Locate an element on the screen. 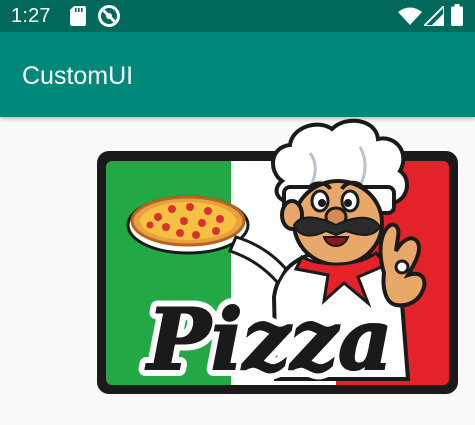  pizza-logo-text: Pizza Pizza is located at coordinates (269, 339).